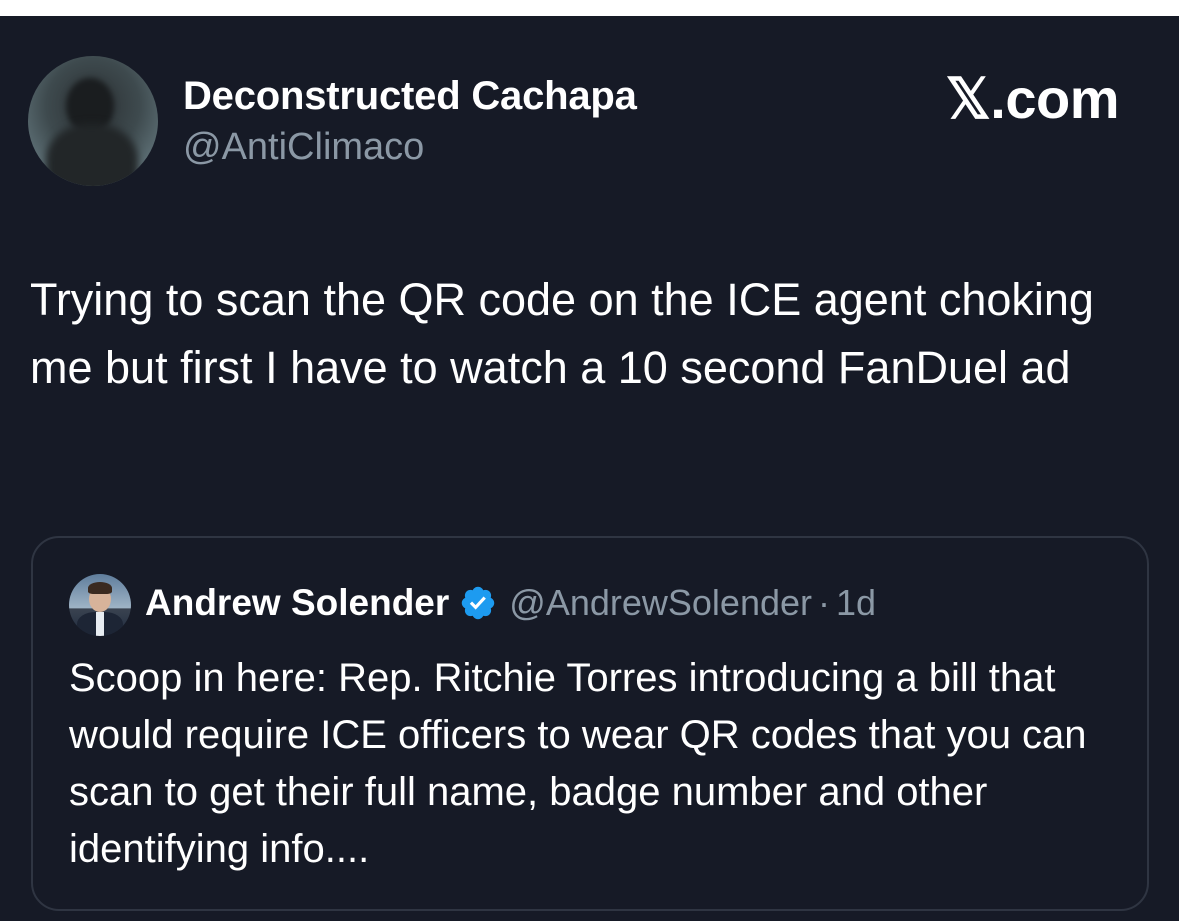  What do you see at coordinates (100, 624) in the screenshot?
I see `avatar-shirt` at bounding box center [100, 624].